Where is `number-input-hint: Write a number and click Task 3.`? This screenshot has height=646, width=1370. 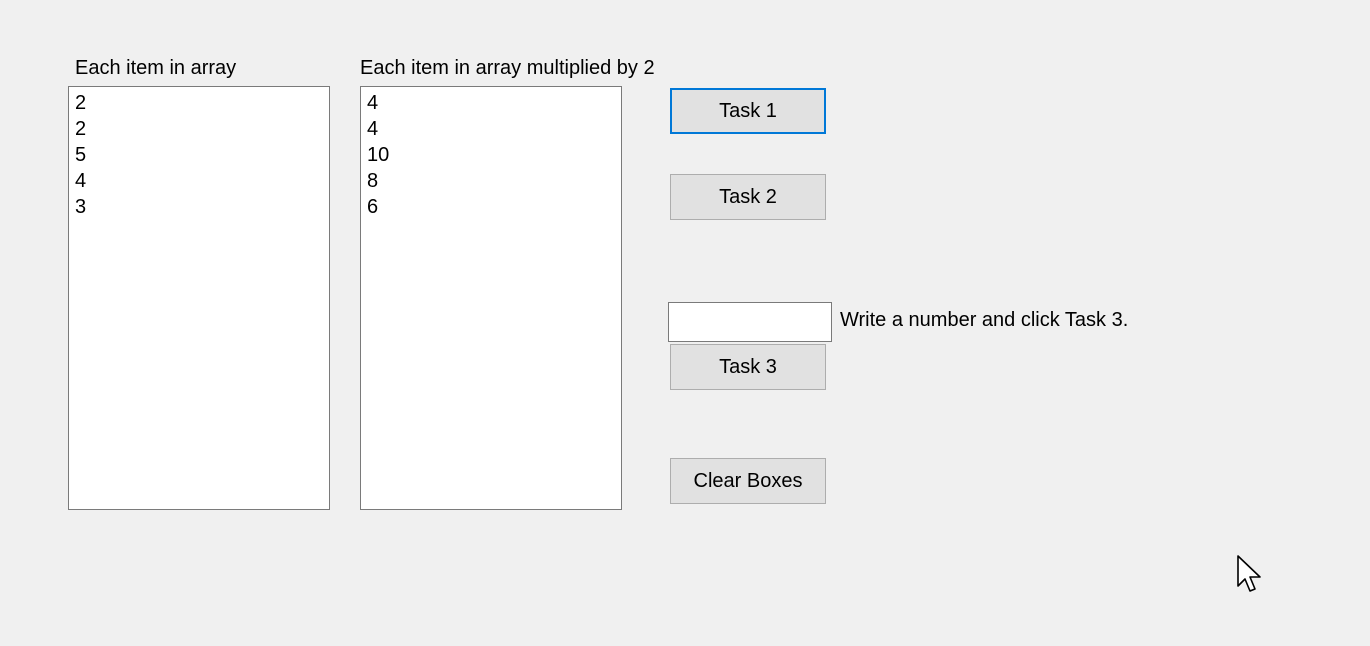 number-input-hint: Write a number and click Task 3. is located at coordinates (984, 320).